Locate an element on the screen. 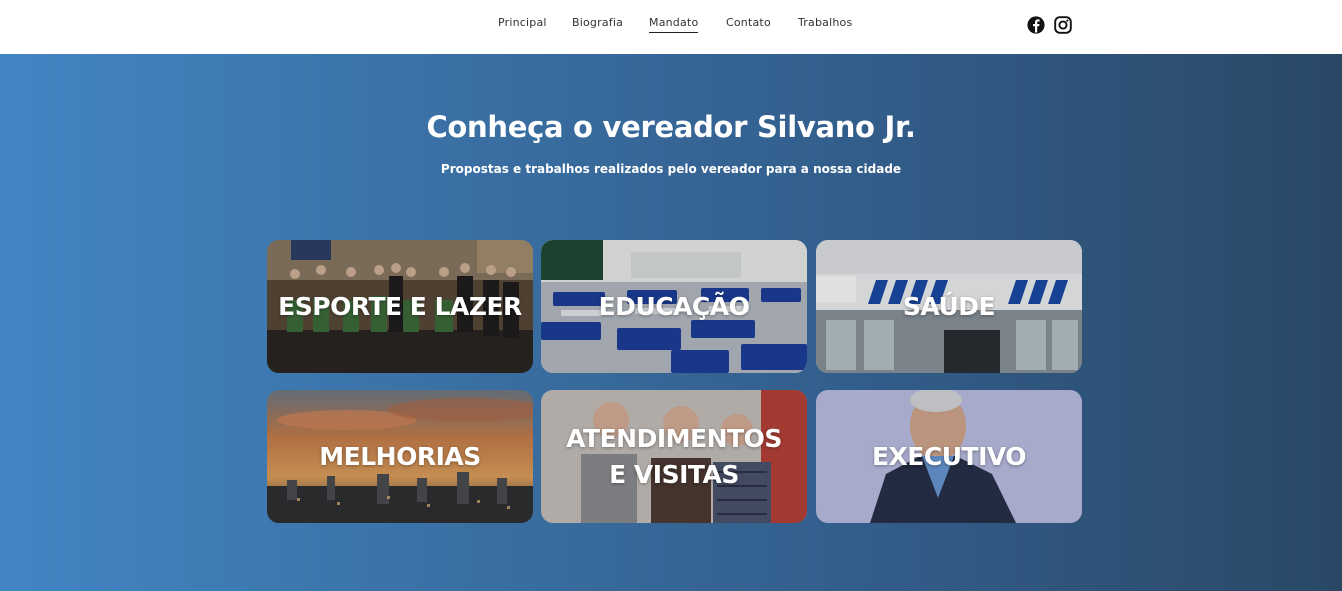  nav-item-principal: Principal is located at coordinates (522, 22).